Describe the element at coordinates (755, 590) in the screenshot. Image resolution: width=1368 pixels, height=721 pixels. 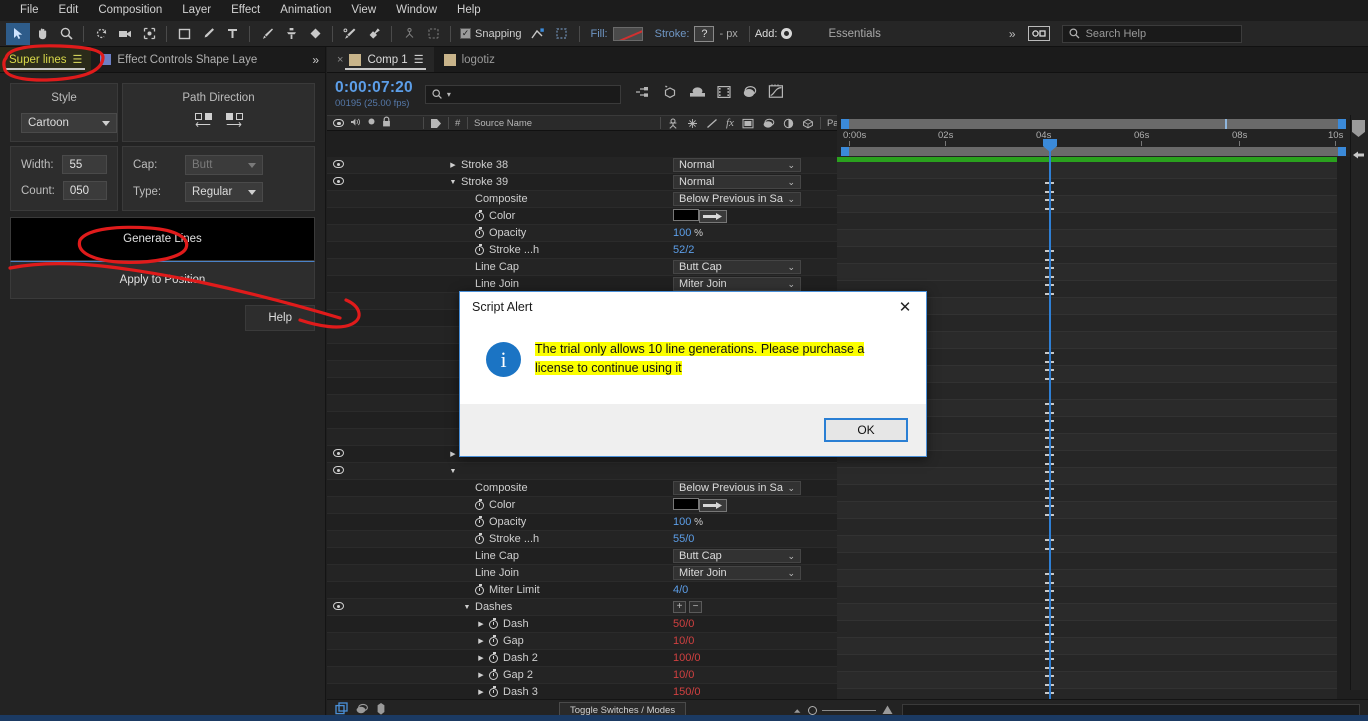
I see `row-value: 4/0` at that location.